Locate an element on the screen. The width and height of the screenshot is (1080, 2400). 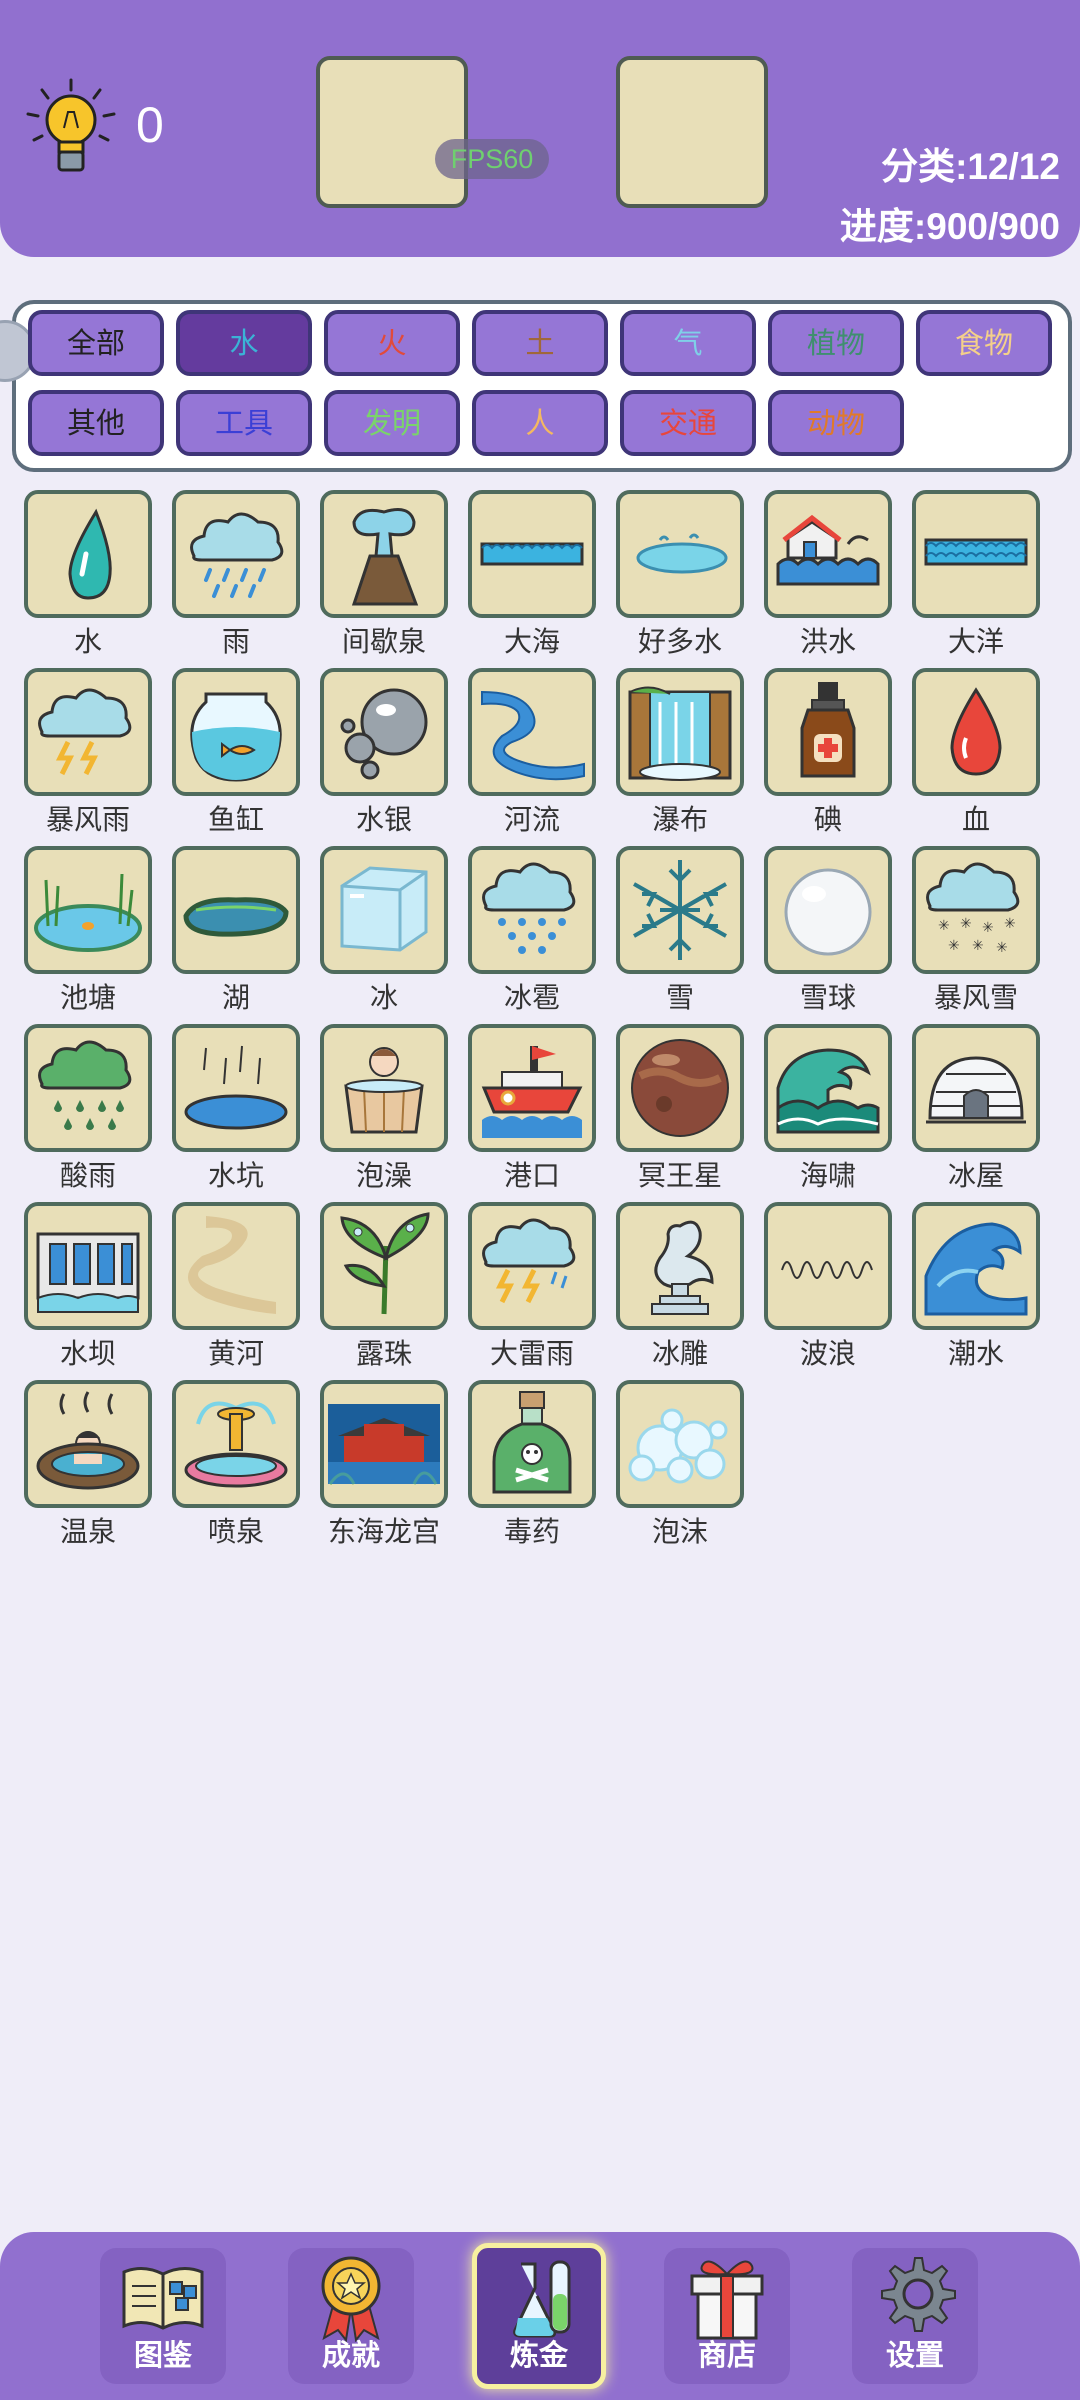
element-tile: 潮水 is located at coordinates (986, 1291).